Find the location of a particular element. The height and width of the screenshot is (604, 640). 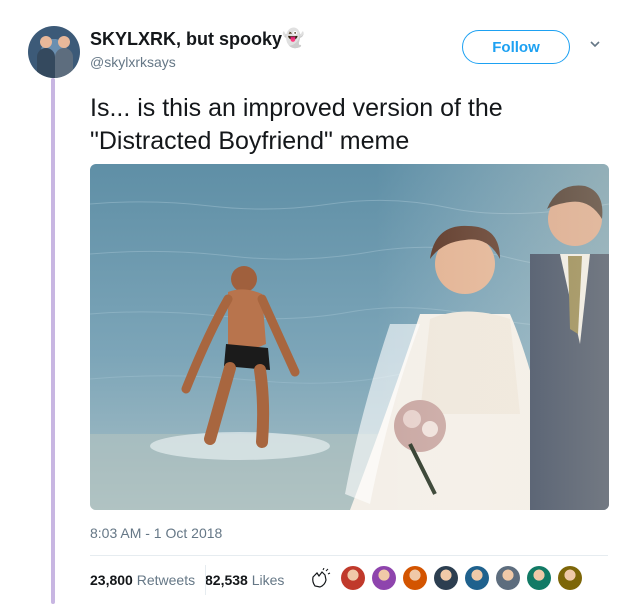

chevron-down-icon is located at coordinates (595, 44).